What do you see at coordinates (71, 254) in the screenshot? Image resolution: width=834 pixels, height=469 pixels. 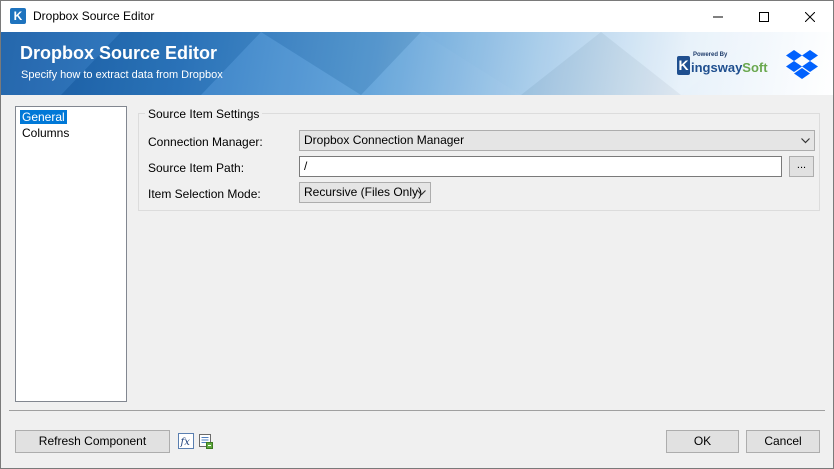 I see `navigation-list: General Columns` at bounding box center [71, 254].